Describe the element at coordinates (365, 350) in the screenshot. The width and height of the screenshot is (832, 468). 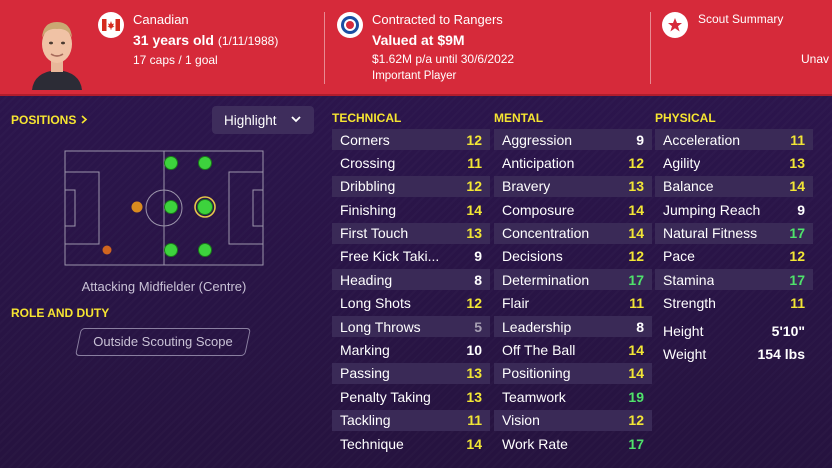
I see `attribute-name: Marking` at that location.